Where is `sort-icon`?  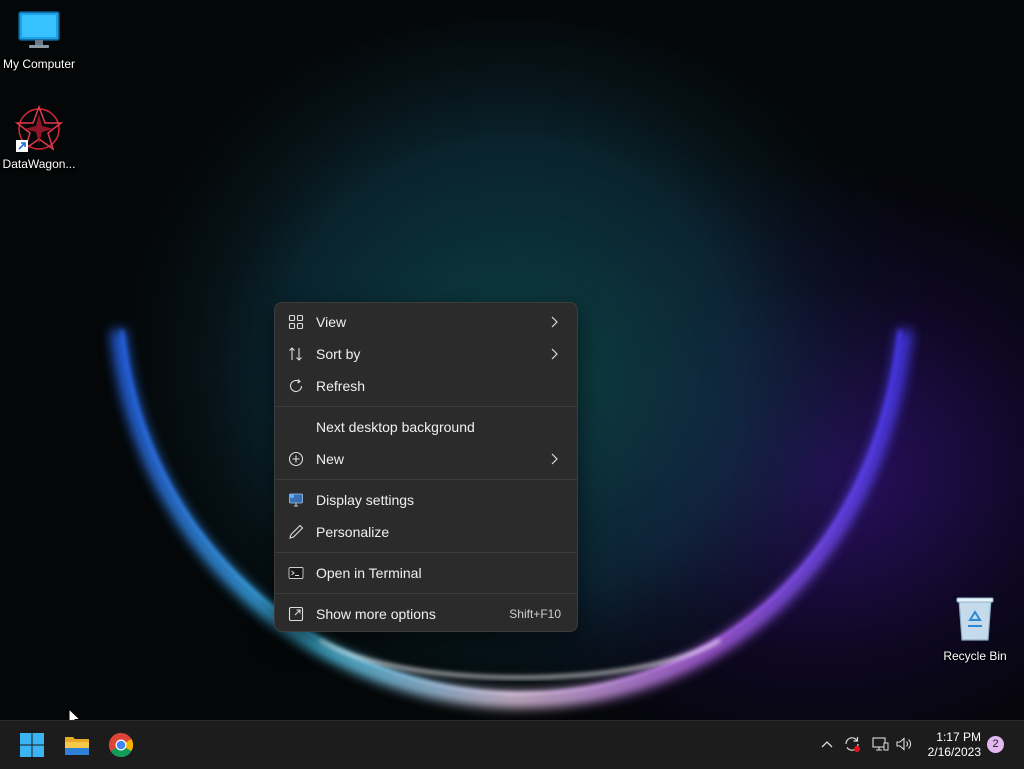 sort-icon is located at coordinates (295, 354).